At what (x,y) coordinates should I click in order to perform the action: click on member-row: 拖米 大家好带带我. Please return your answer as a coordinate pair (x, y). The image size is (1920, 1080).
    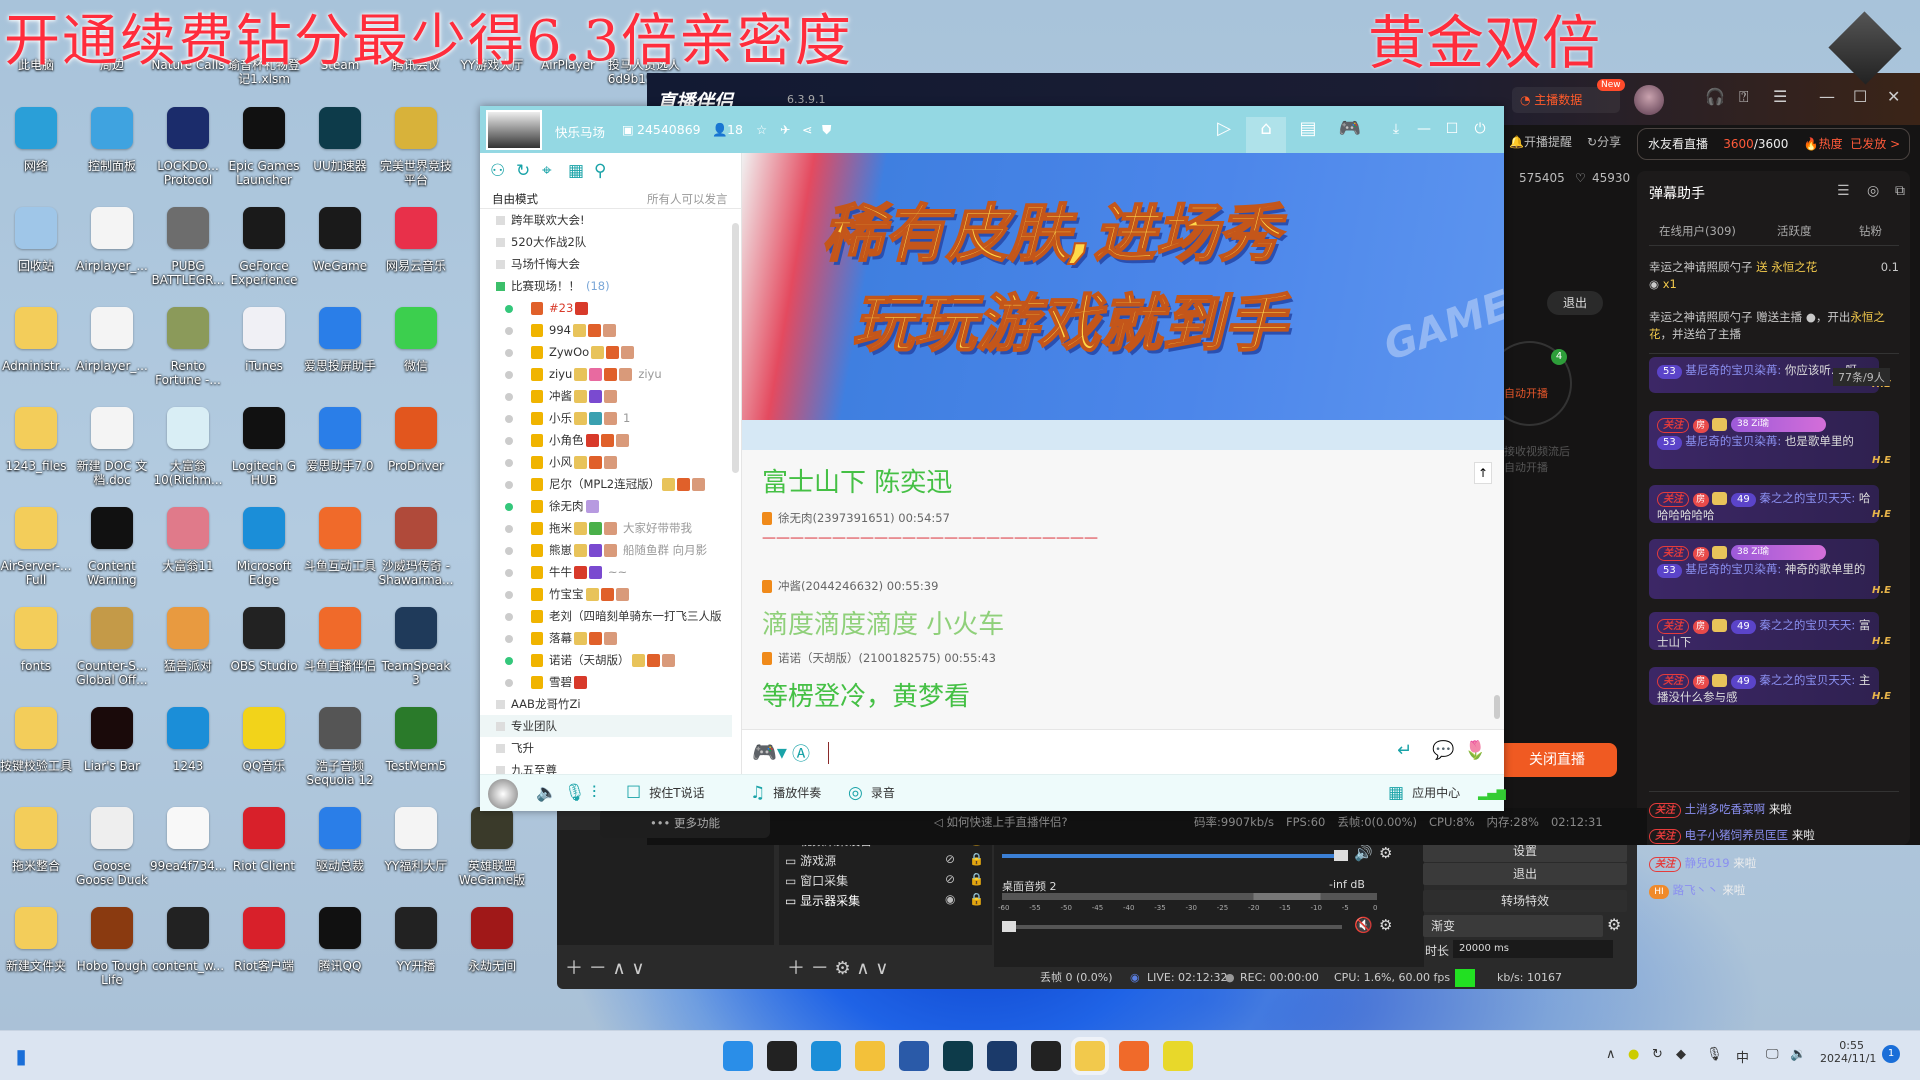
    Looking at the image, I should click on (606, 528).